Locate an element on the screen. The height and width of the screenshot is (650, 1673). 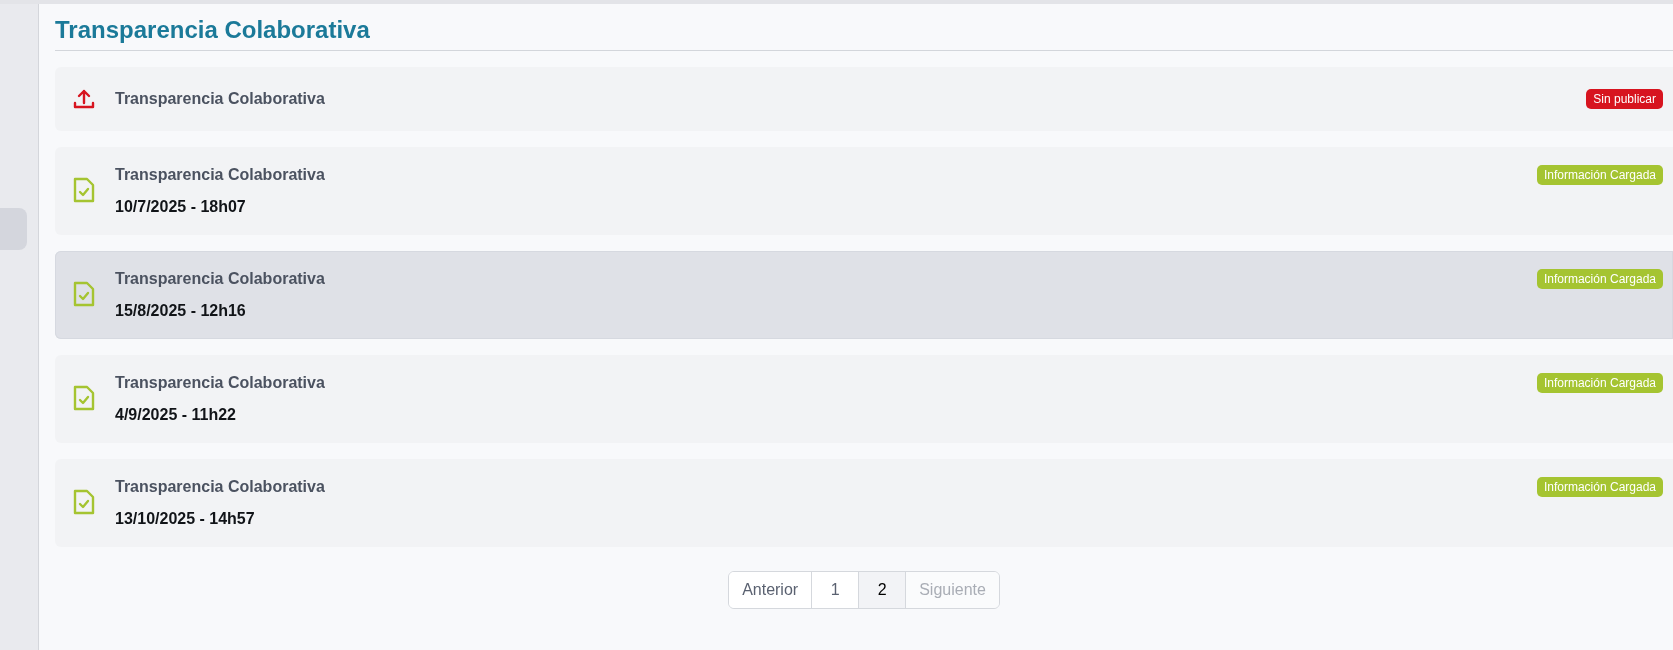
upload-icon is located at coordinates (84, 99).